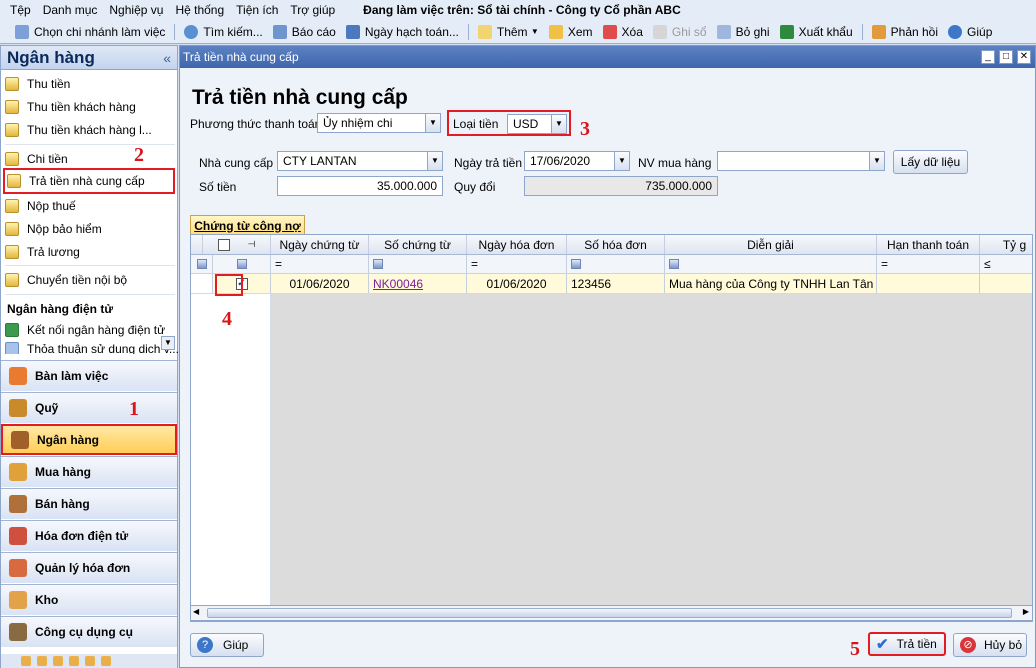 The image size is (1036, 668). What do you see at coordinates (89, 535) in the screenshot?
I see `nav-einvoice: Hóa đơn điện tử` at bounding box center [89, 535].